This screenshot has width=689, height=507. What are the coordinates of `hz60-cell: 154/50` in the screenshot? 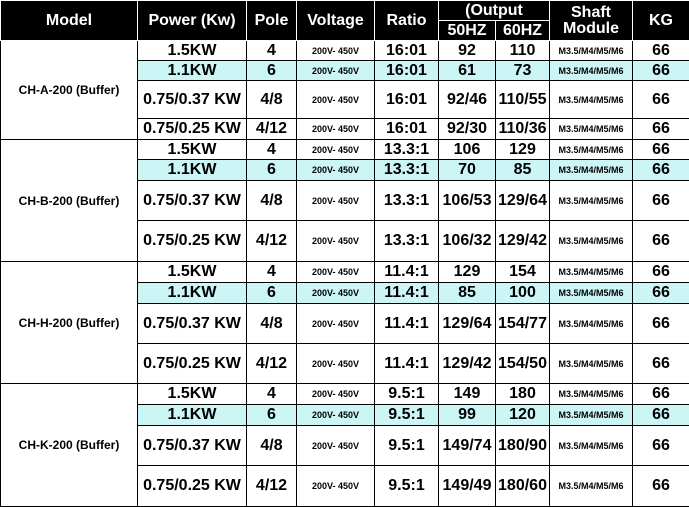 It's located at (523, 364).